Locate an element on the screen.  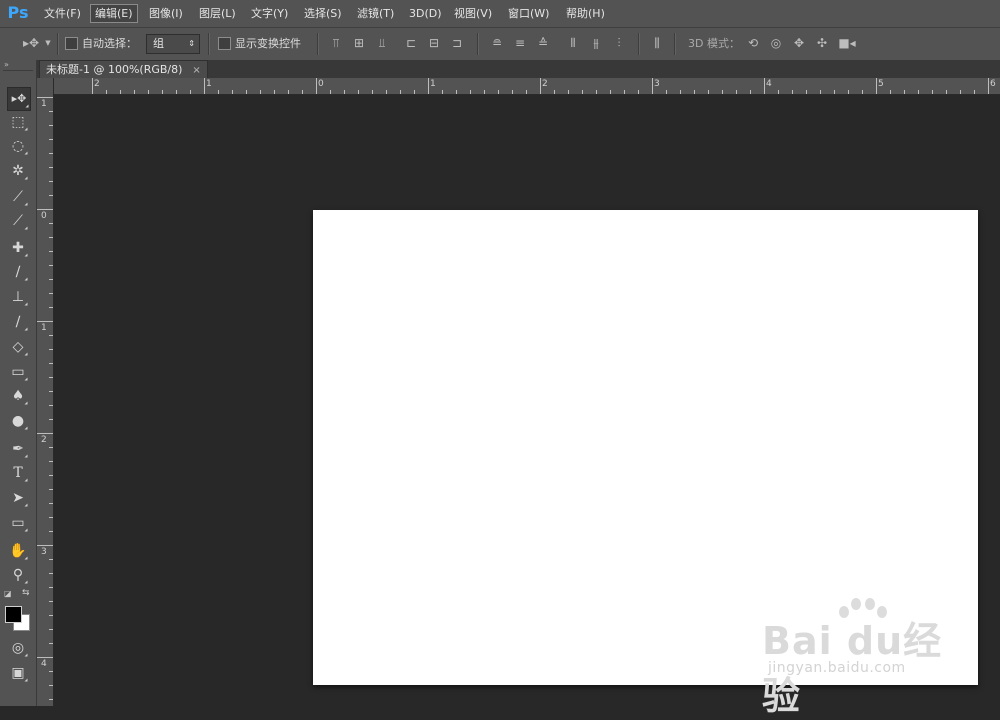
menu-type: 文字(Y) is located at coordinates (269, 13).